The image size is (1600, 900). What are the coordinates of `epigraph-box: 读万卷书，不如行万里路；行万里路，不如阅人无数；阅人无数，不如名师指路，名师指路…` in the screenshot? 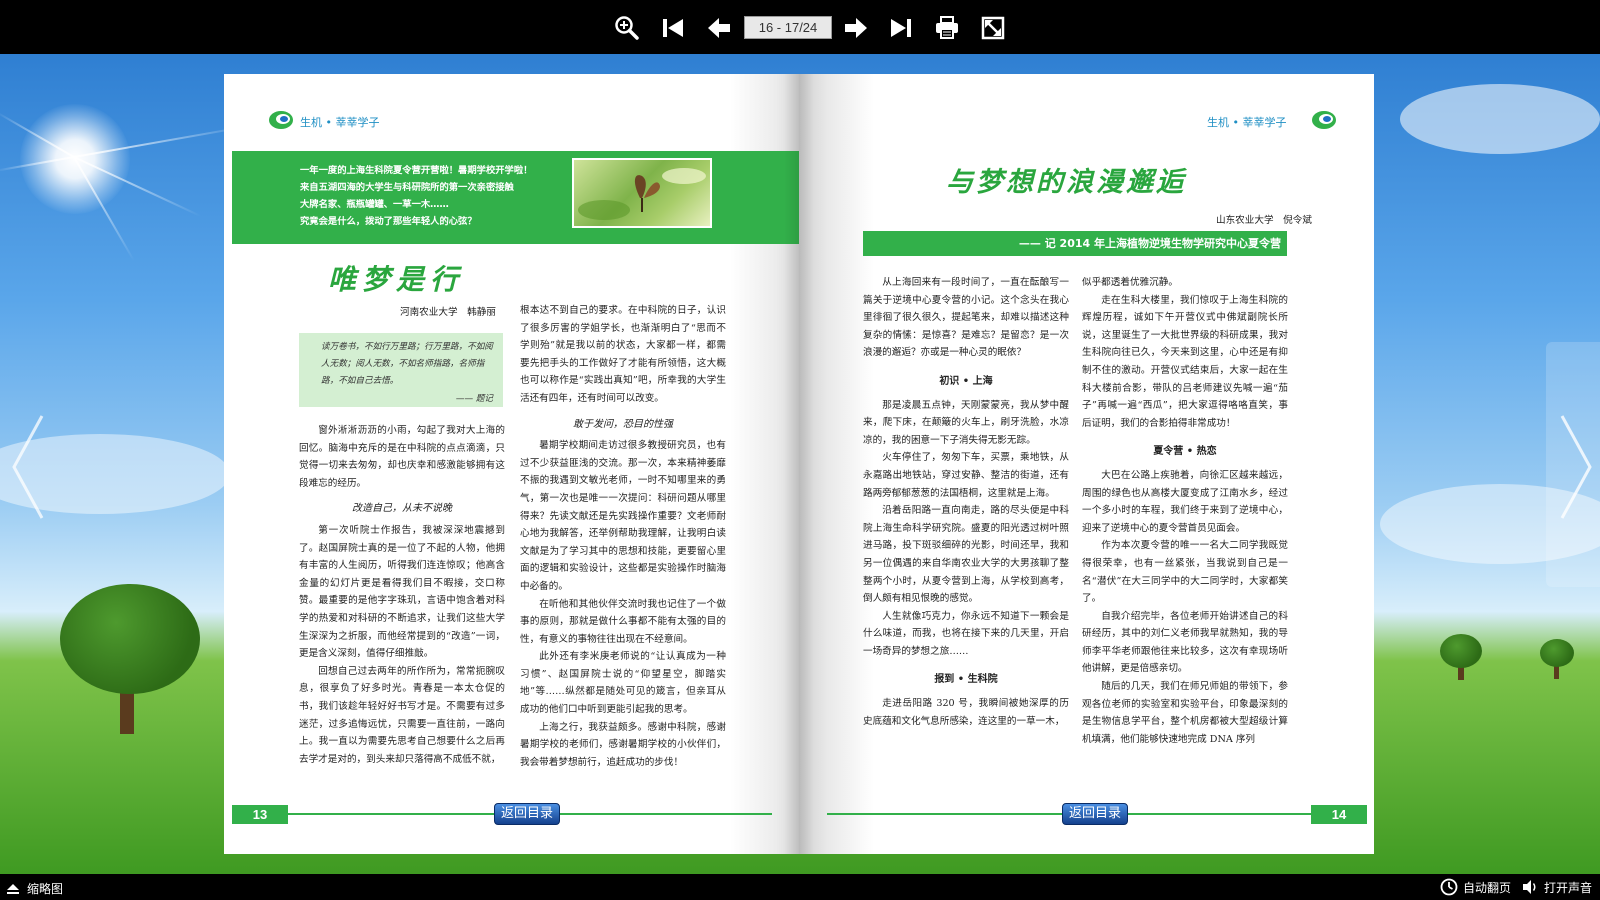 It's located at (401, 370).